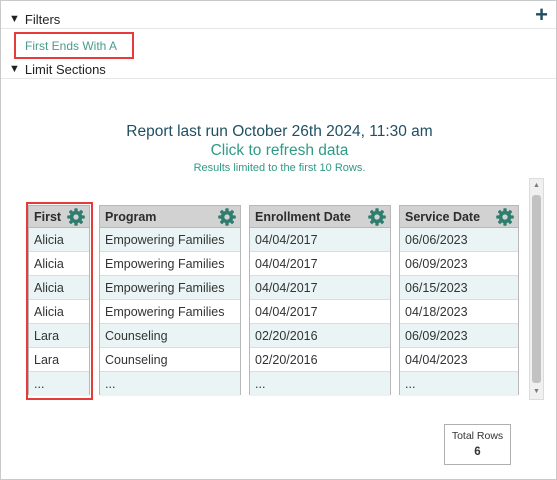  What do you see at coordinates (459, 288) in the screenshot?
I see `table-cell: 06/15/2023` at bounding box center [459, 288].